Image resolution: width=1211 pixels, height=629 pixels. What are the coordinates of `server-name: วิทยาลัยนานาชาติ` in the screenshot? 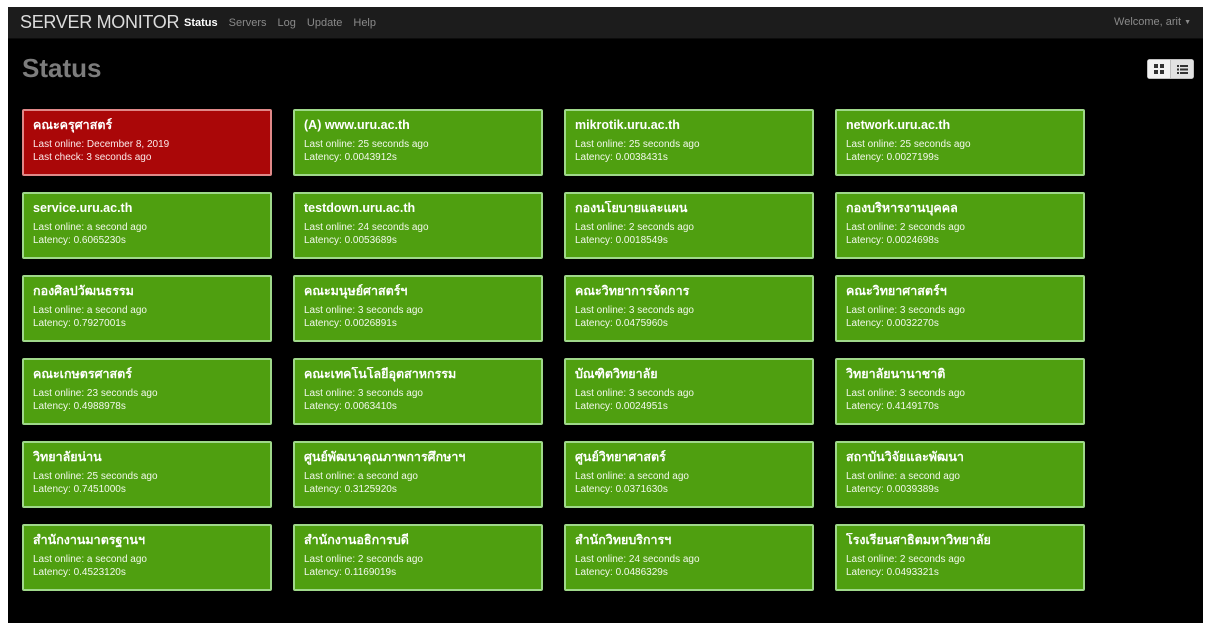 It's located at (896, 374).